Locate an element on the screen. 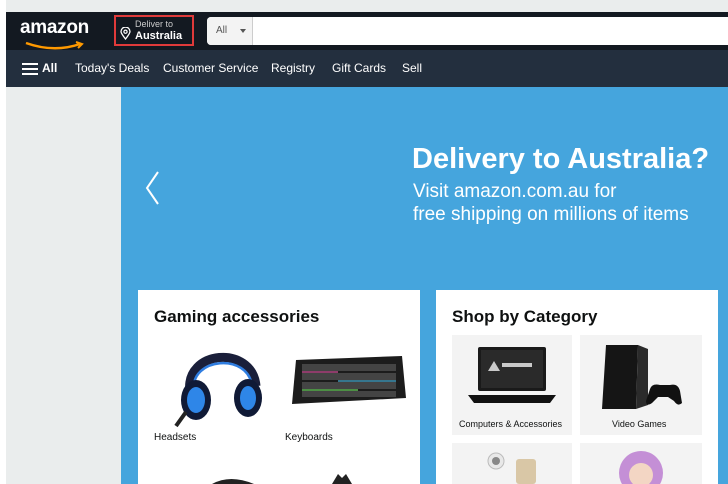 The image size is (728, 484). keyboard-image is located at coordinates (349, 381).